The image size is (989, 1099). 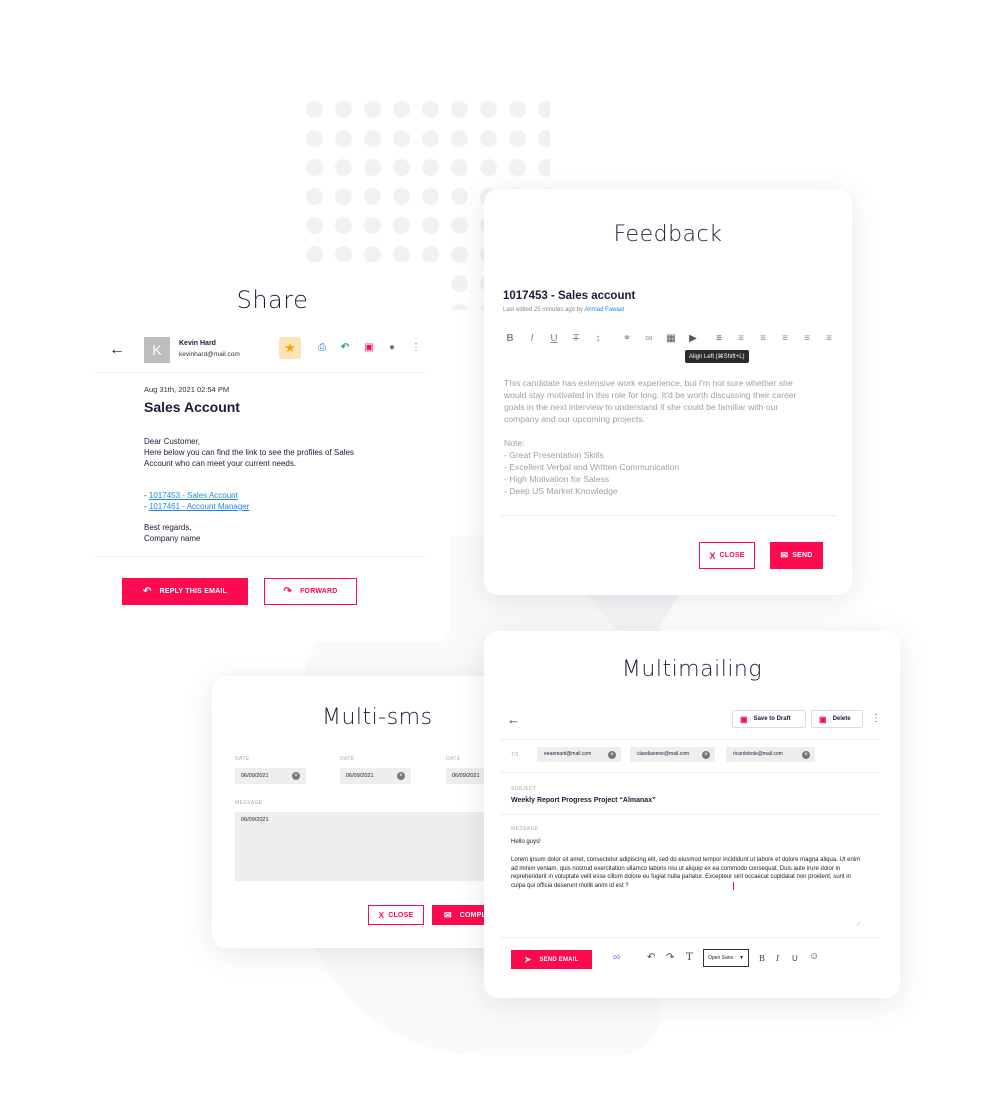 I want to click on star-icon: ★, so click(x=290, y=348).